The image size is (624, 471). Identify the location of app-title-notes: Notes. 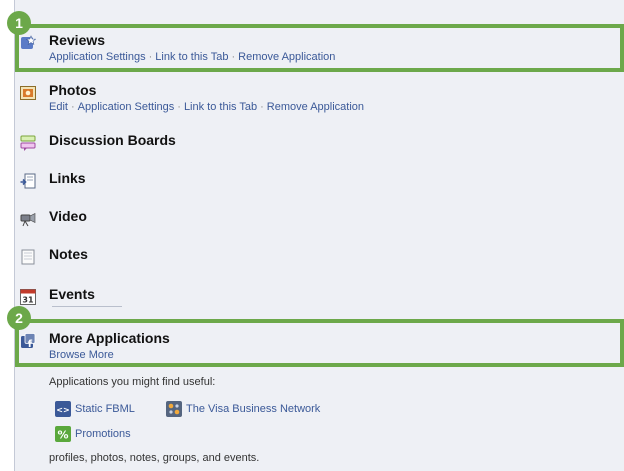
(68, 254).